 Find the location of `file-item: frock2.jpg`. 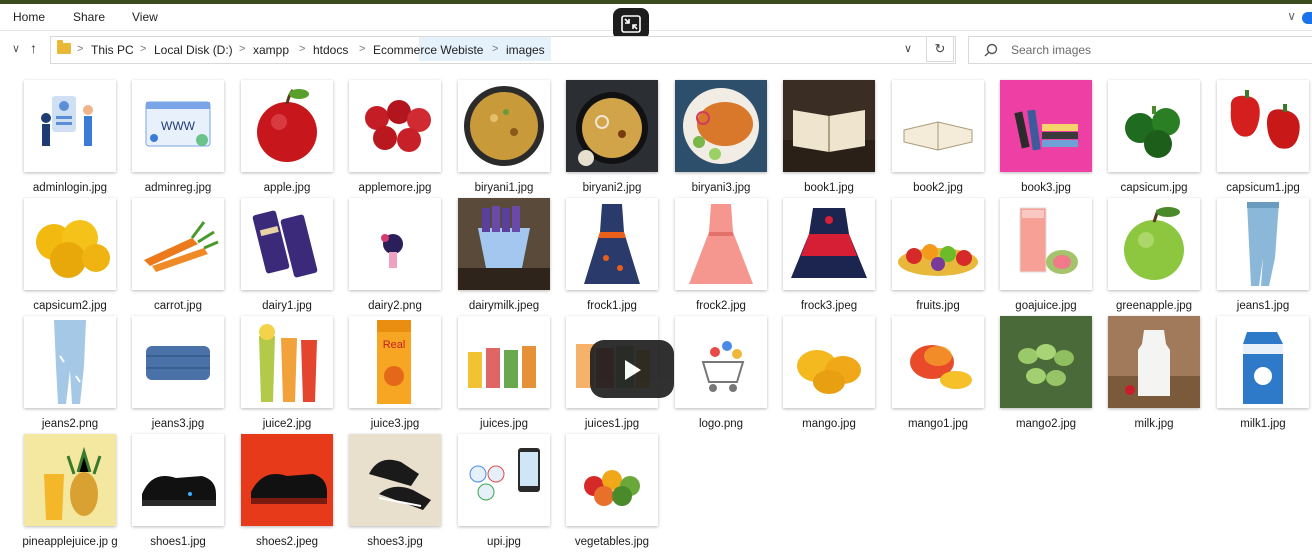

file-item: frock2.jpg is located at coordinates (721, 254).